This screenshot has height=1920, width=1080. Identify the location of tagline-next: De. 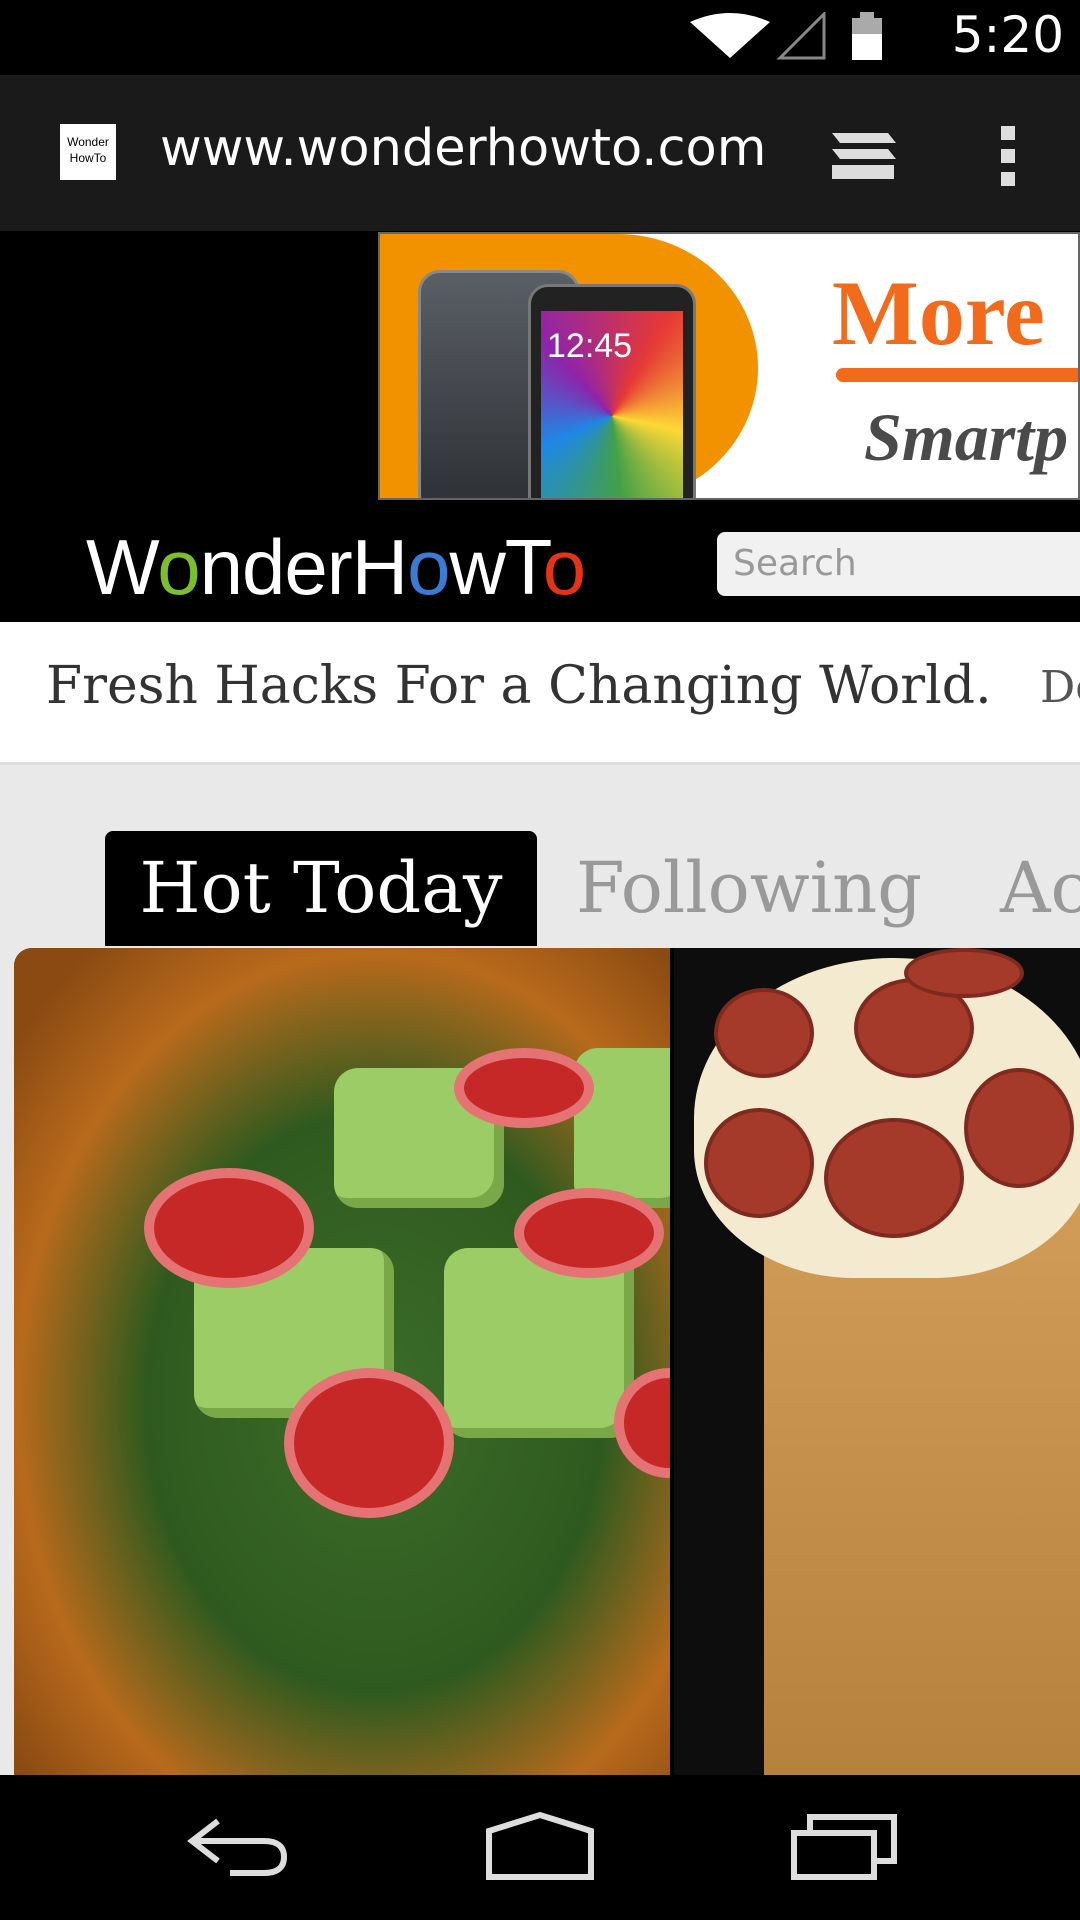
(1060, 687).